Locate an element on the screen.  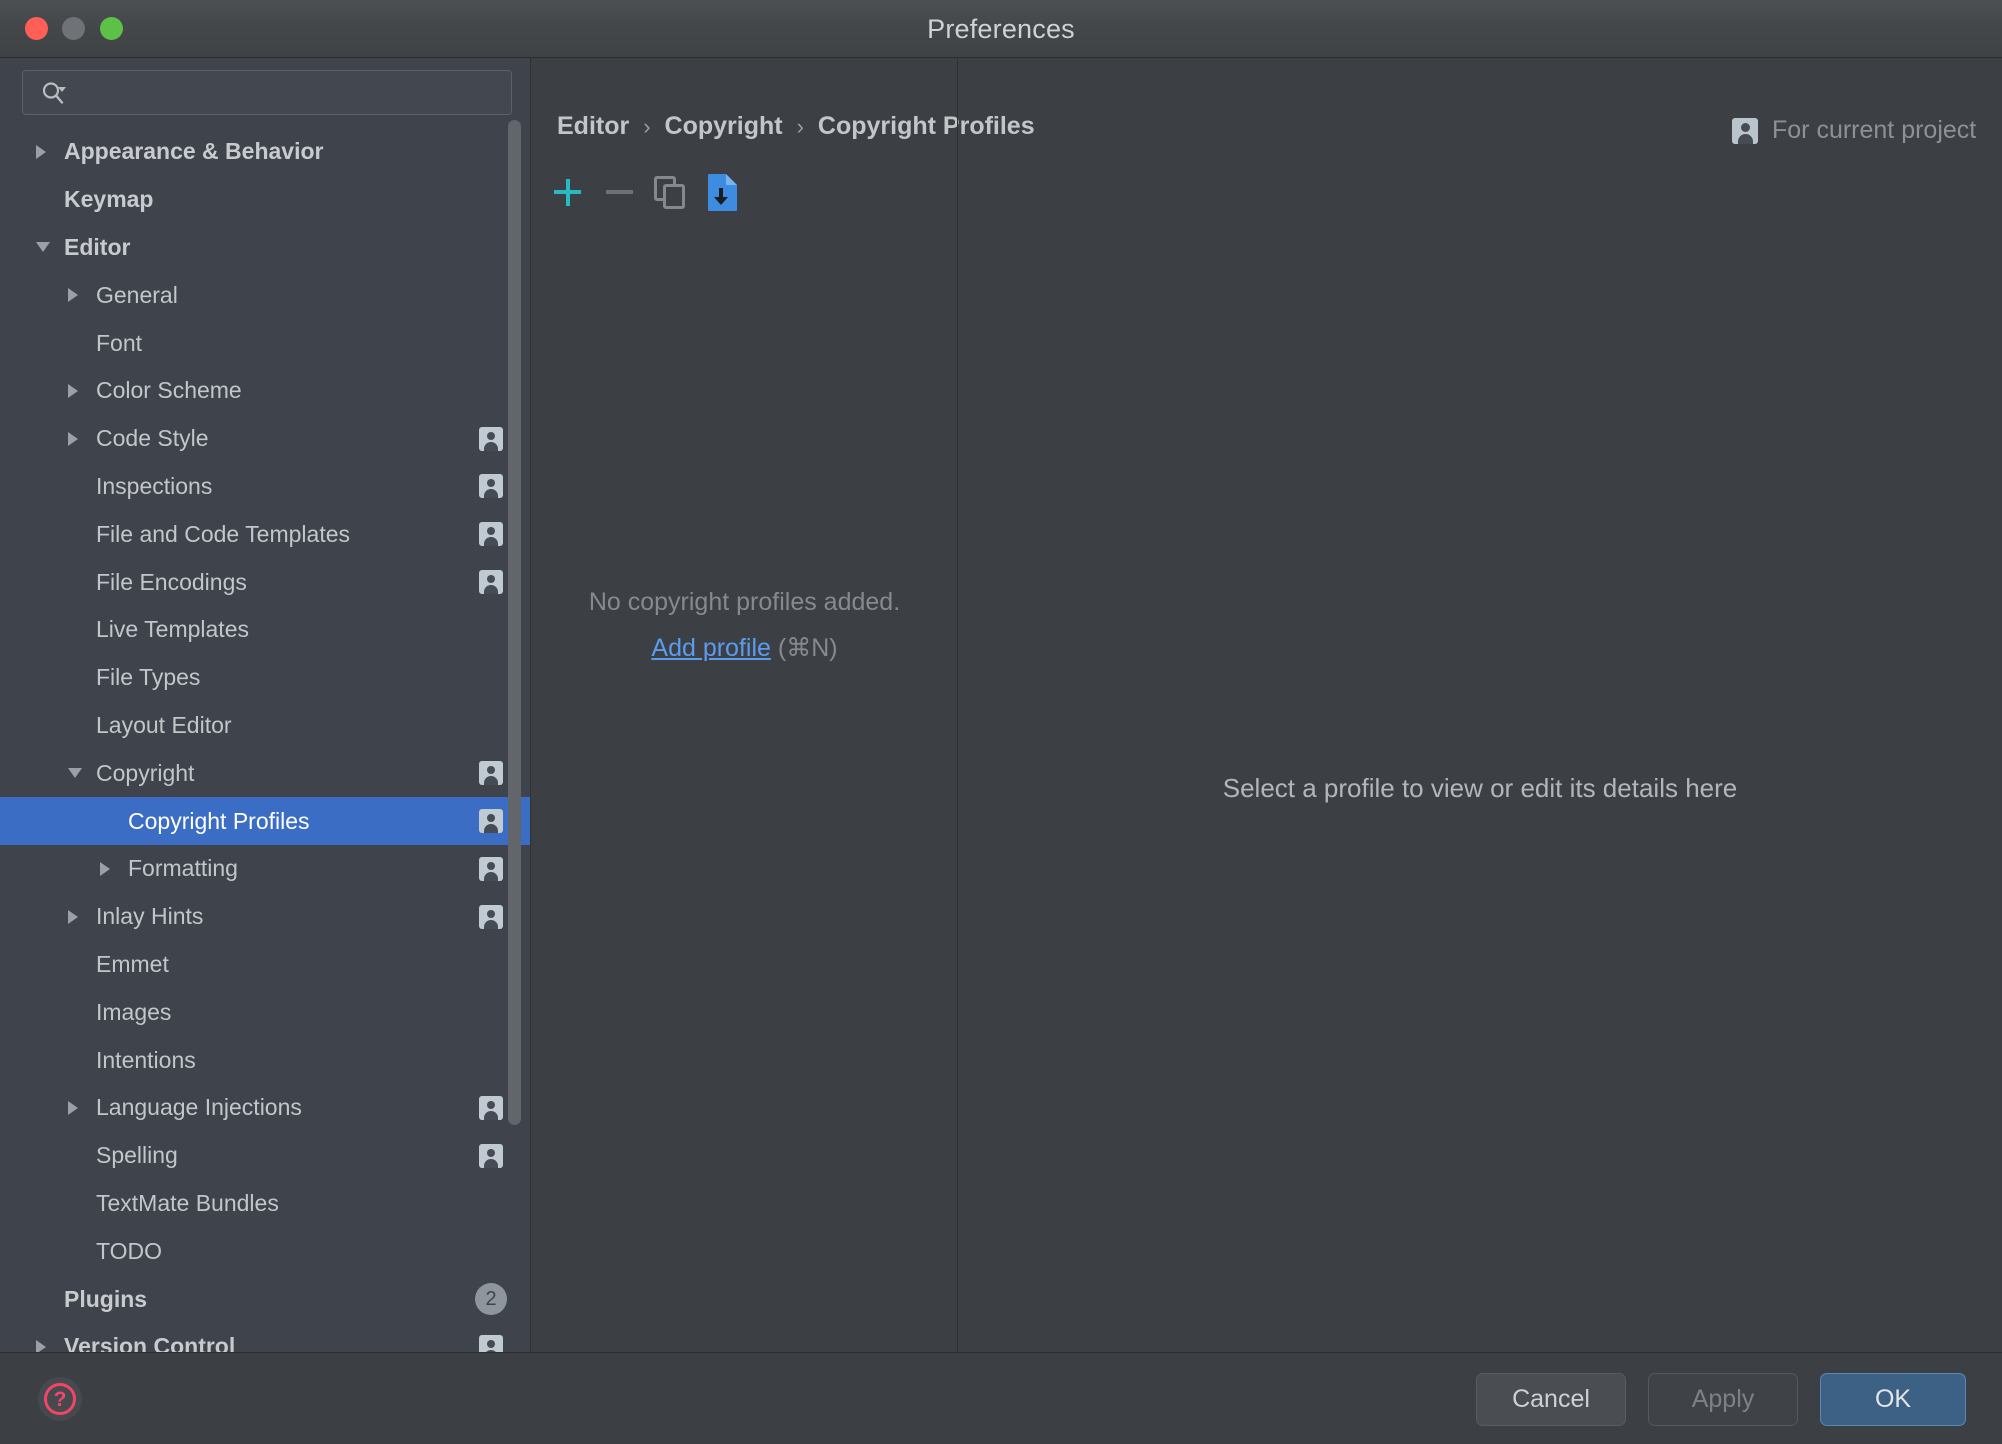
sidebar-item-copyright: Copyright is located at coordinates (265, 773).